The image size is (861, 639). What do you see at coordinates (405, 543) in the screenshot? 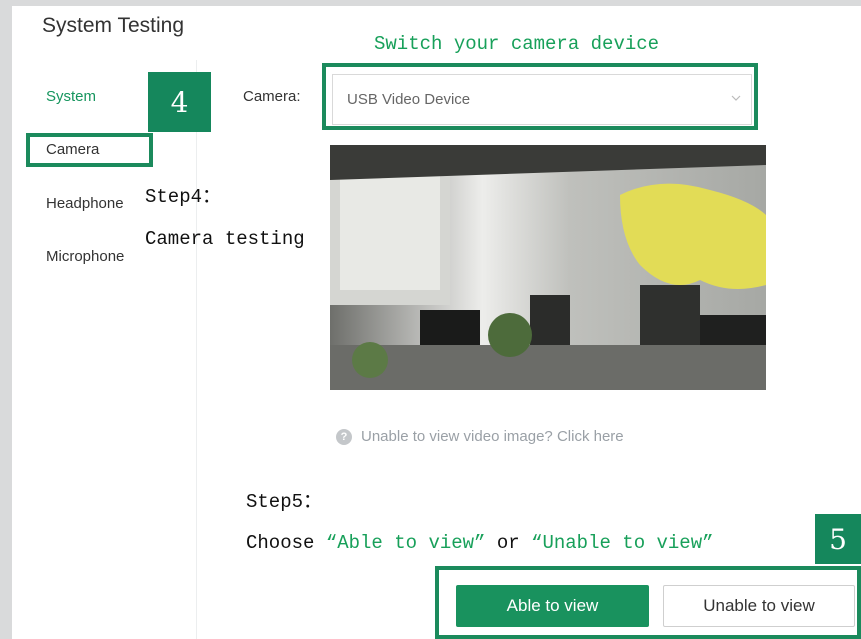
I see `step5-option-able: “Able to view”` at bounding box center [405, 543].